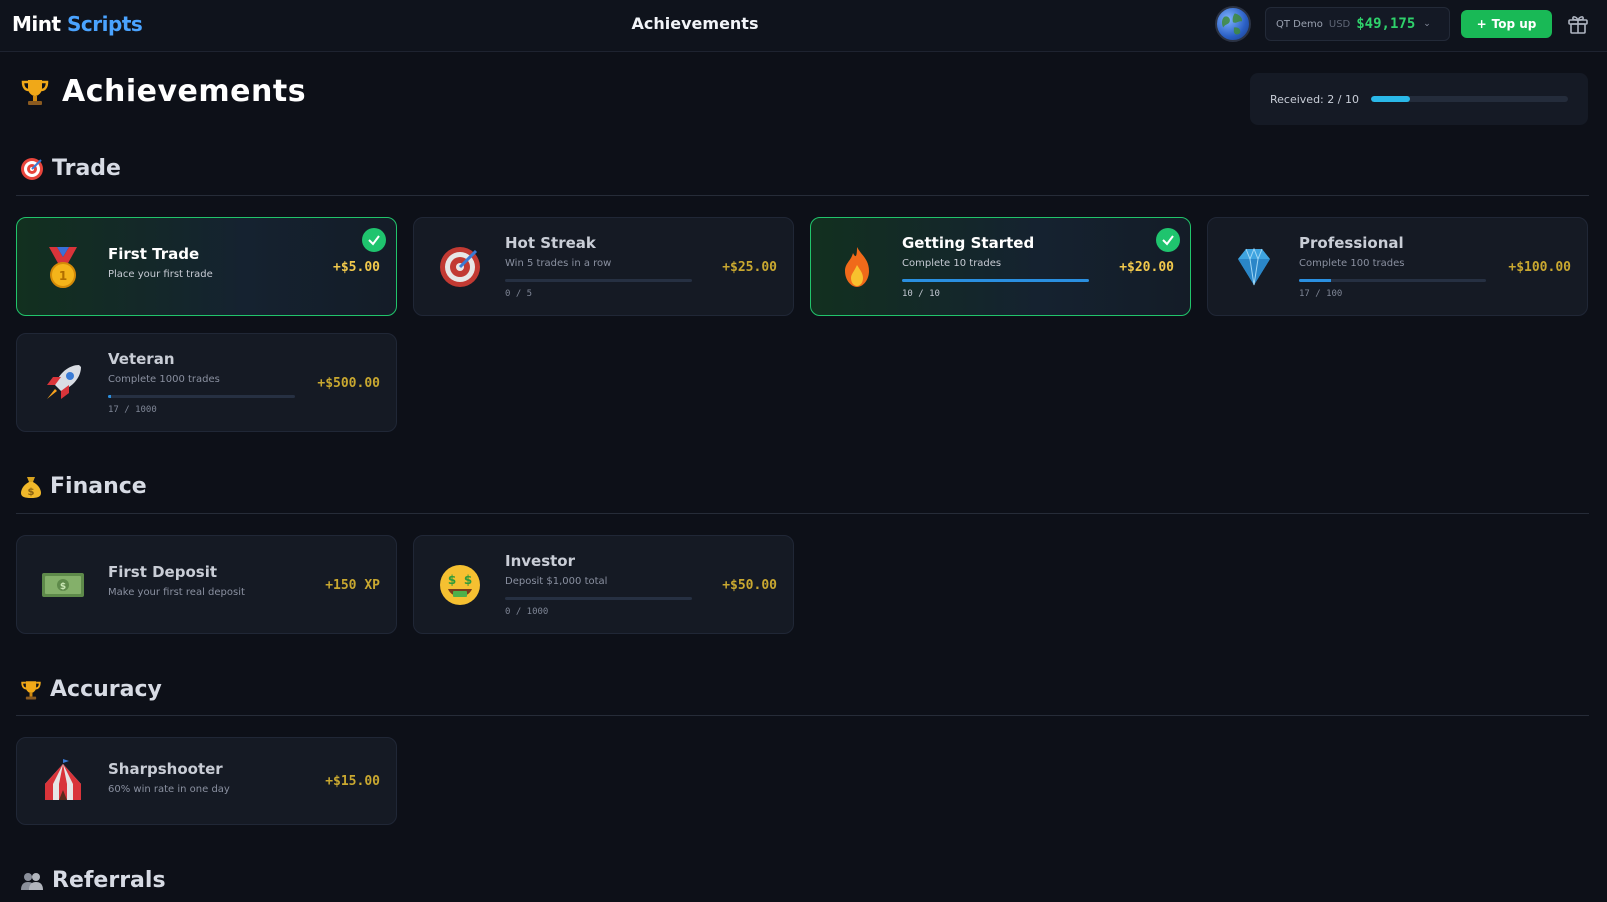 The image size is (1607, 902). Describe the element at coordinates (968, 243) in the screenshot. I see `achievement-title: Getting Started` at that location.